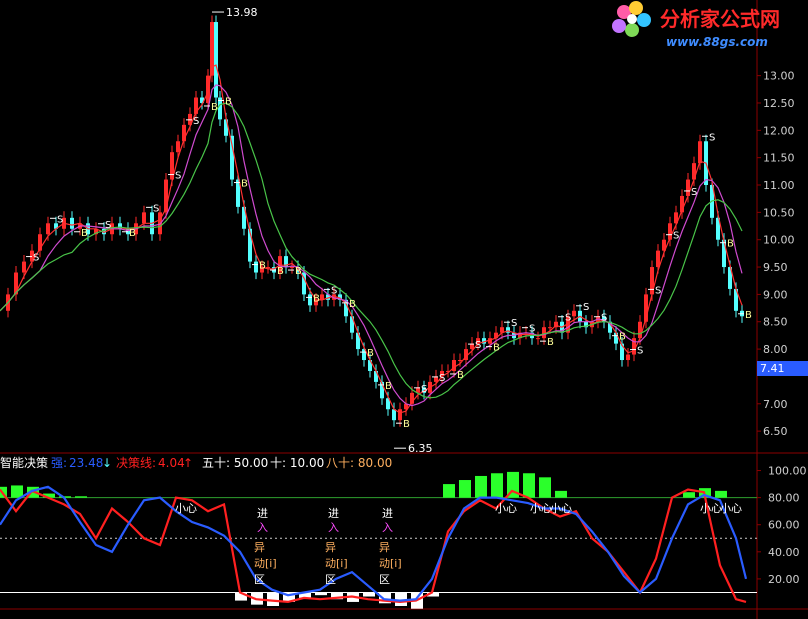 Image resolution: width=808 pixels, height=619 pixels. Describe the element at coordinates (720, 19) in the screenshot. I see `logo-title: 分析家公式网` at that location.